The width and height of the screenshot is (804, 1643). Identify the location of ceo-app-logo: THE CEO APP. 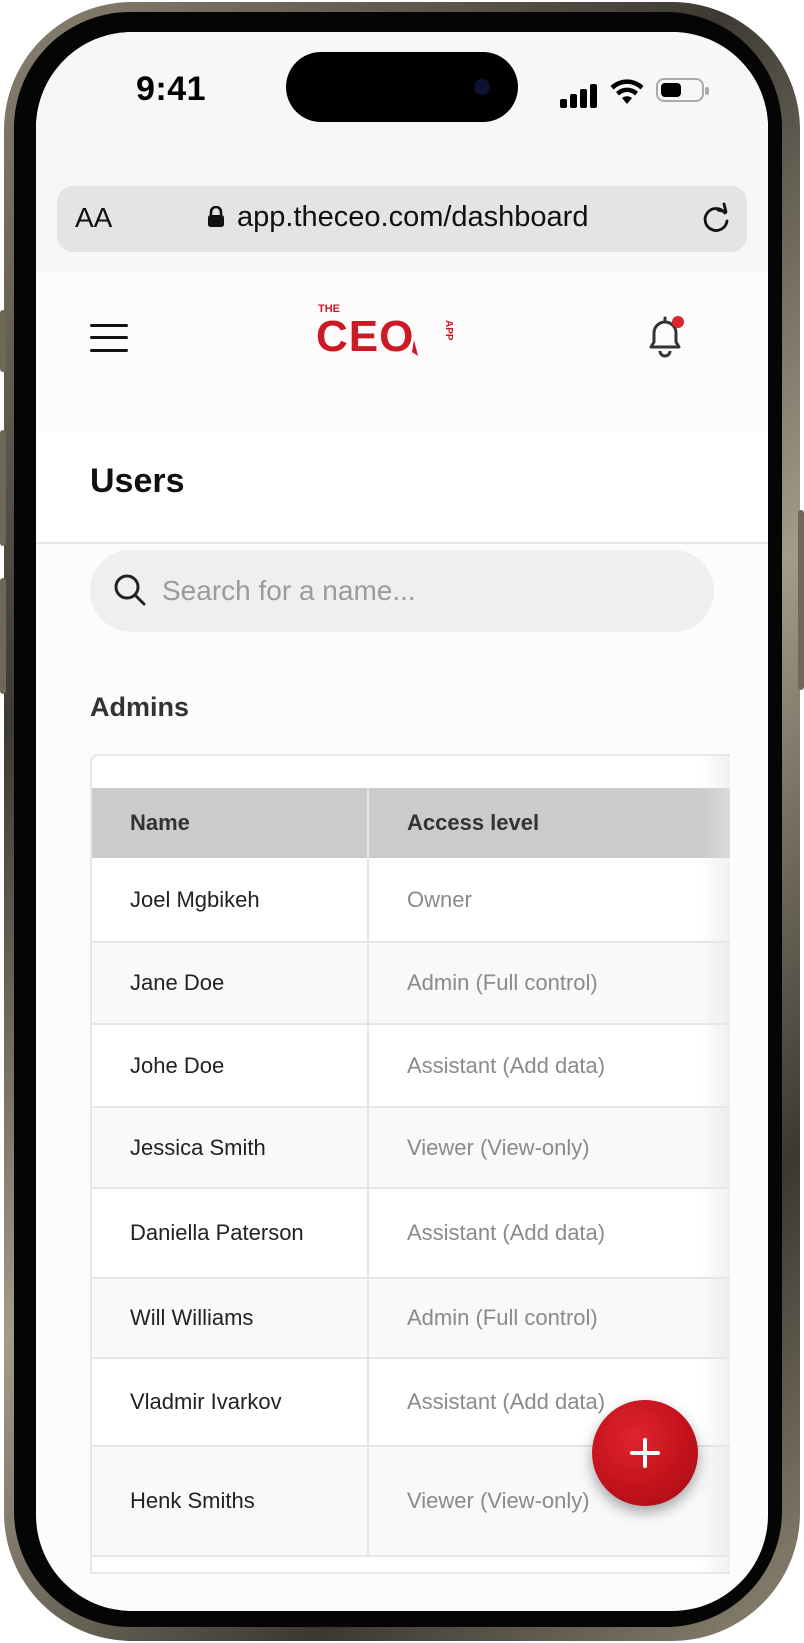
(385, 332).